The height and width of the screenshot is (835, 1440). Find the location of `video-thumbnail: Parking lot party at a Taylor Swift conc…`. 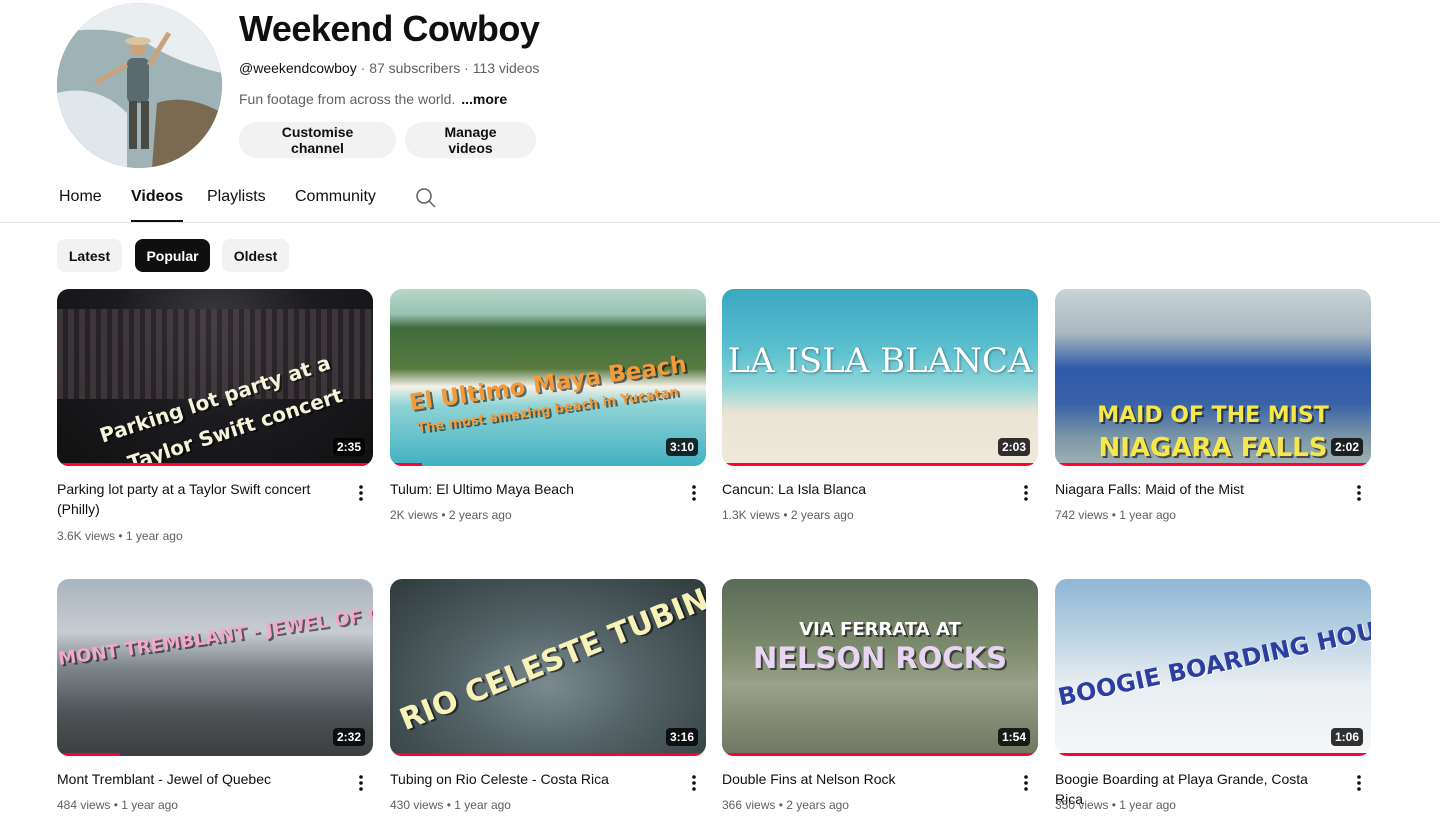

video-thumbnail: Parking lot party at a Taylor Swift conc… is located at coordinates (215, 377).